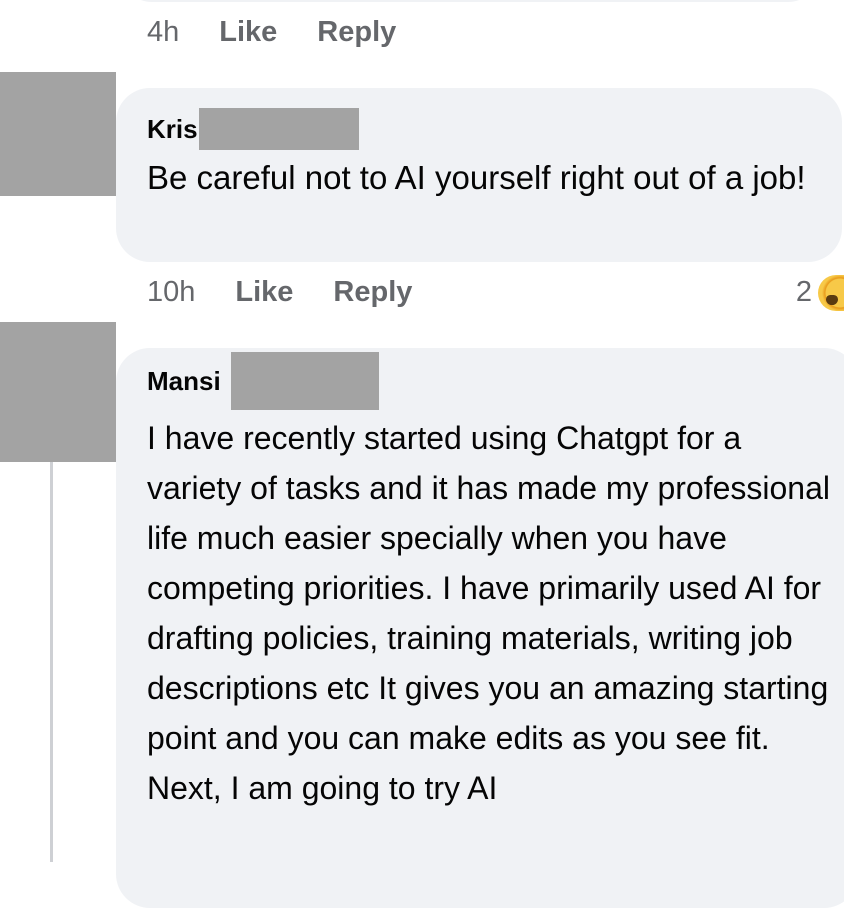 This screenshot has height=908, width=844. Describe the element at coordinates (172, 129) in the screenshot. I see `author-name: Kris` at that location.